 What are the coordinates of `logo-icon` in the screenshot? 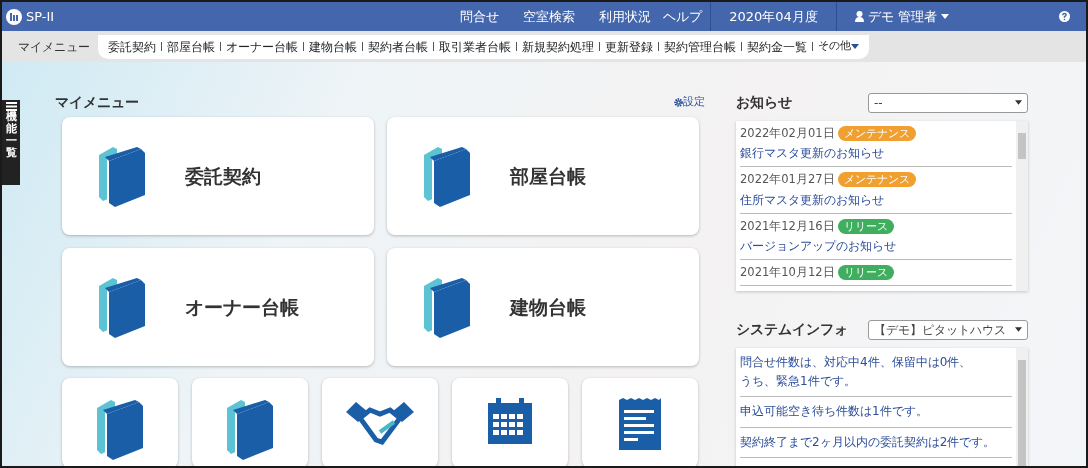 It's located at (14, 16).